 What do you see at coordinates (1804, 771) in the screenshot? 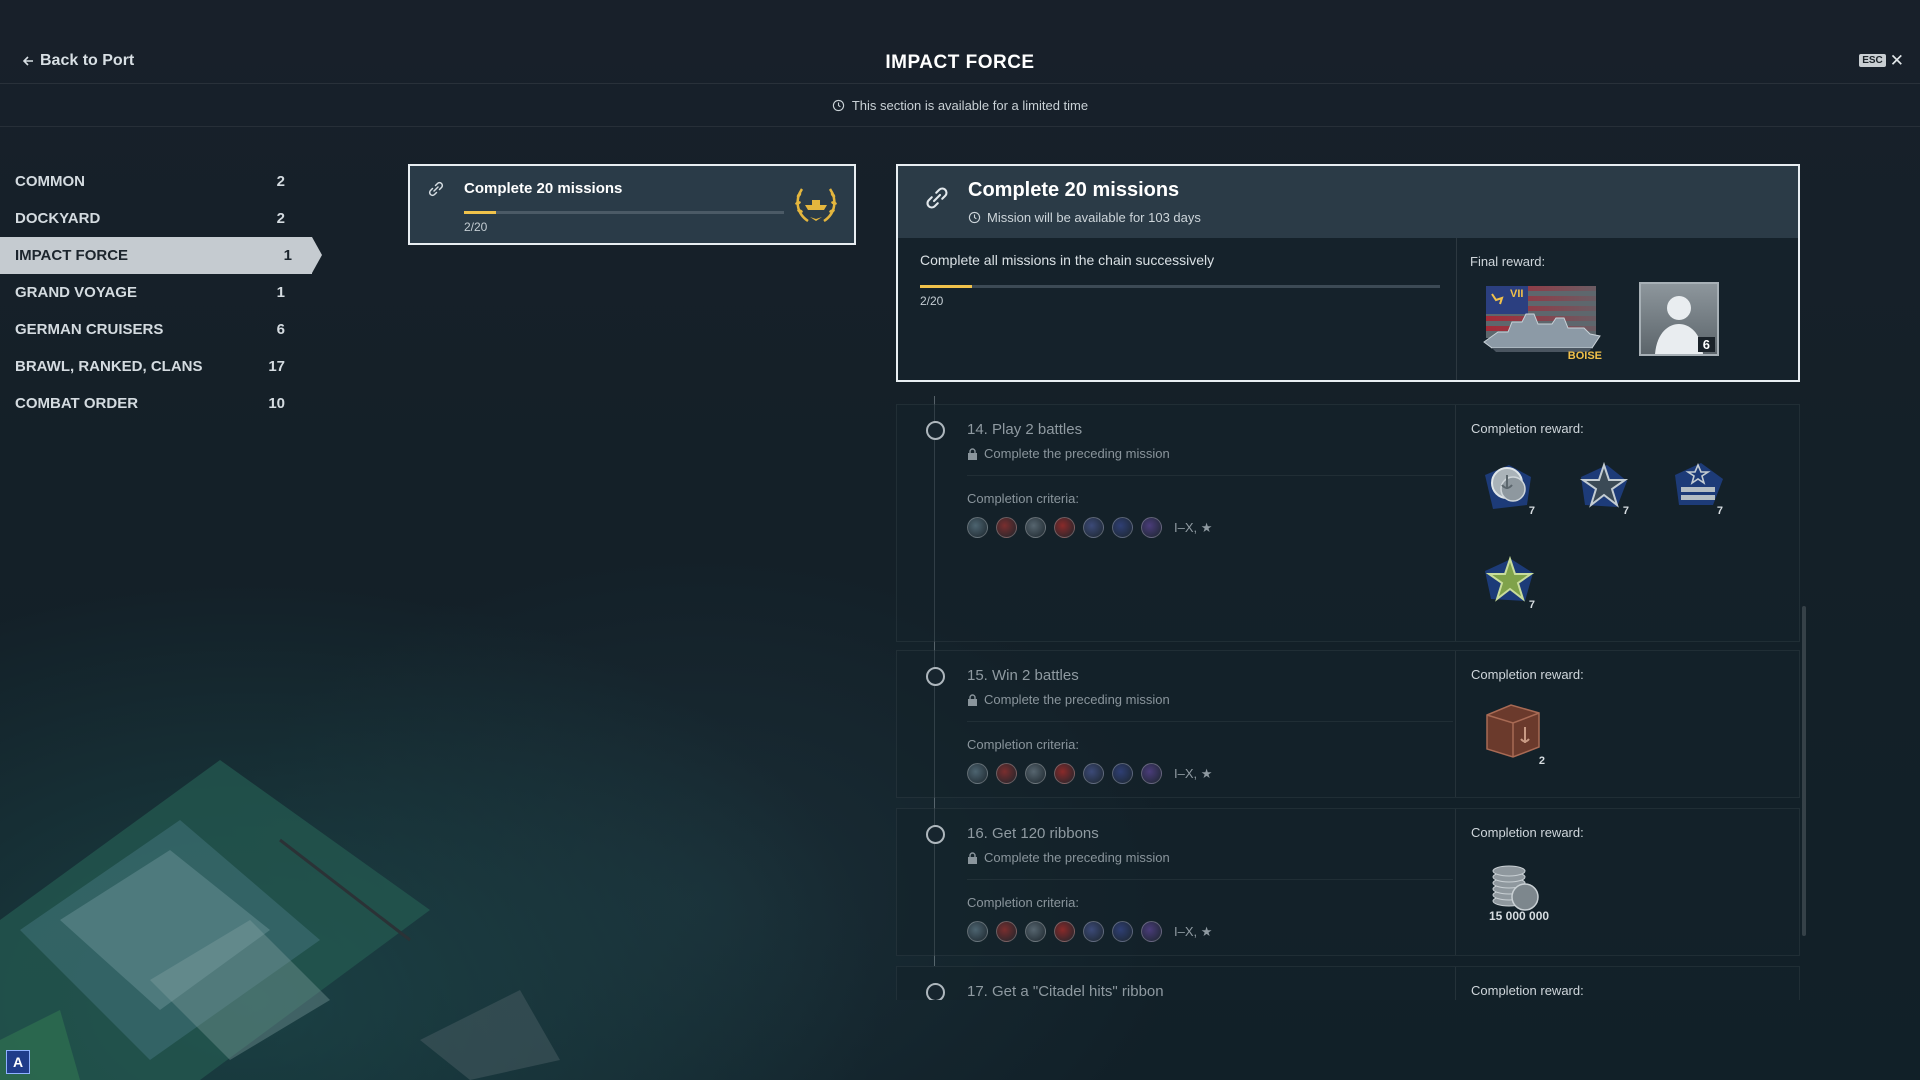
I see `mission-list-scrollbar` at bounding box center [1804, 771].